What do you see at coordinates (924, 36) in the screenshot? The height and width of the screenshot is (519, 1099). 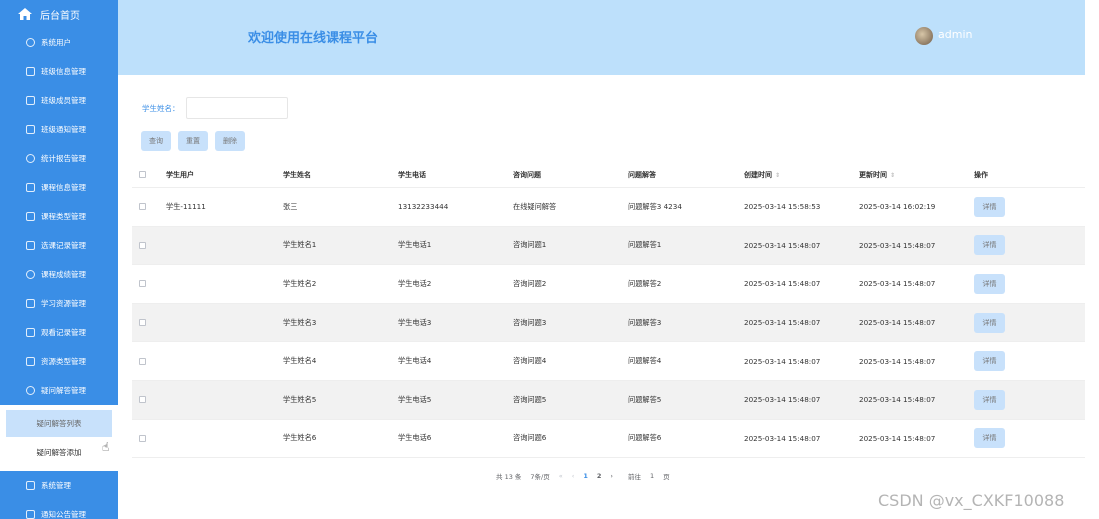 I see `avatar` at bounding box center [924, 36].